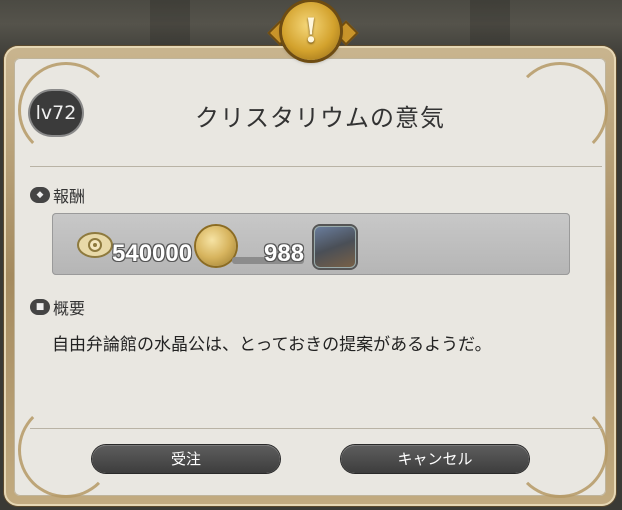  I want to click on rewards-header: ◆ 報酬, so click(57, 195).